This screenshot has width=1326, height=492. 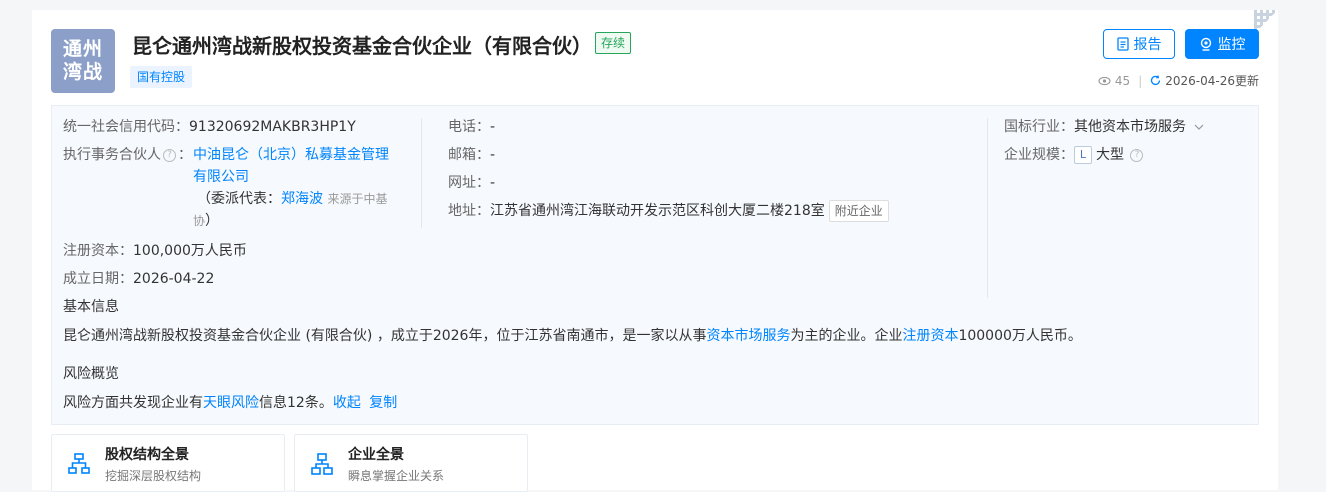 I want to click on registered-capital-link: 注册资本, so click(x=930, y=336).